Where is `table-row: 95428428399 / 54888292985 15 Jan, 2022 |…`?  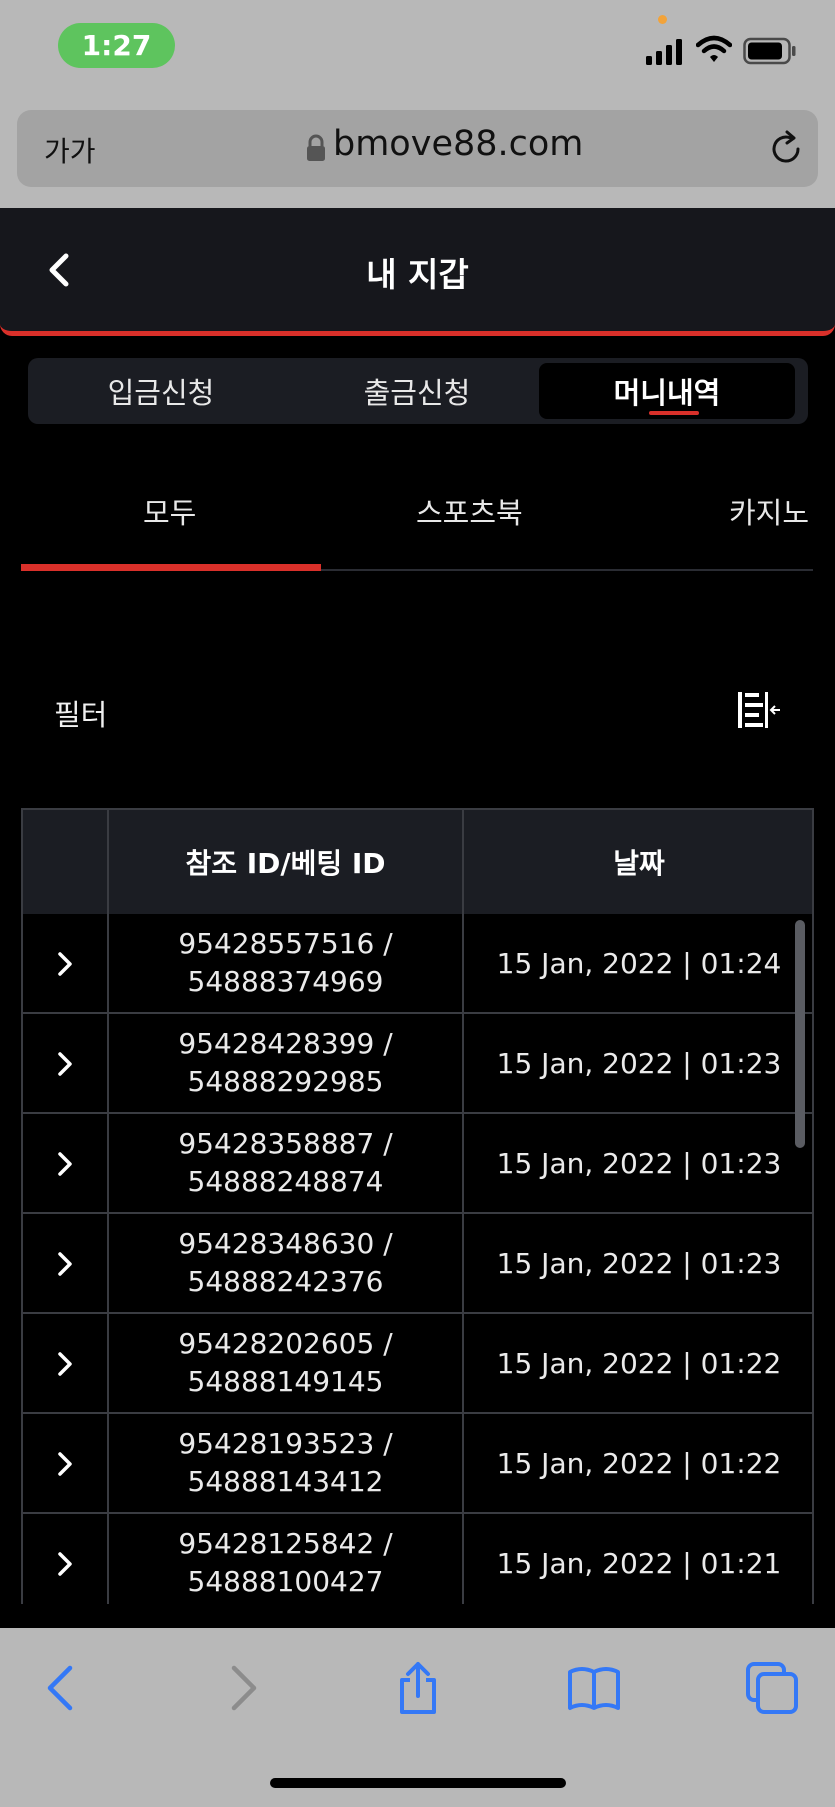
table-row: 95428428399 / 54888292985 15 Jan, 2022 |… is located at coordinates (417, 1064).